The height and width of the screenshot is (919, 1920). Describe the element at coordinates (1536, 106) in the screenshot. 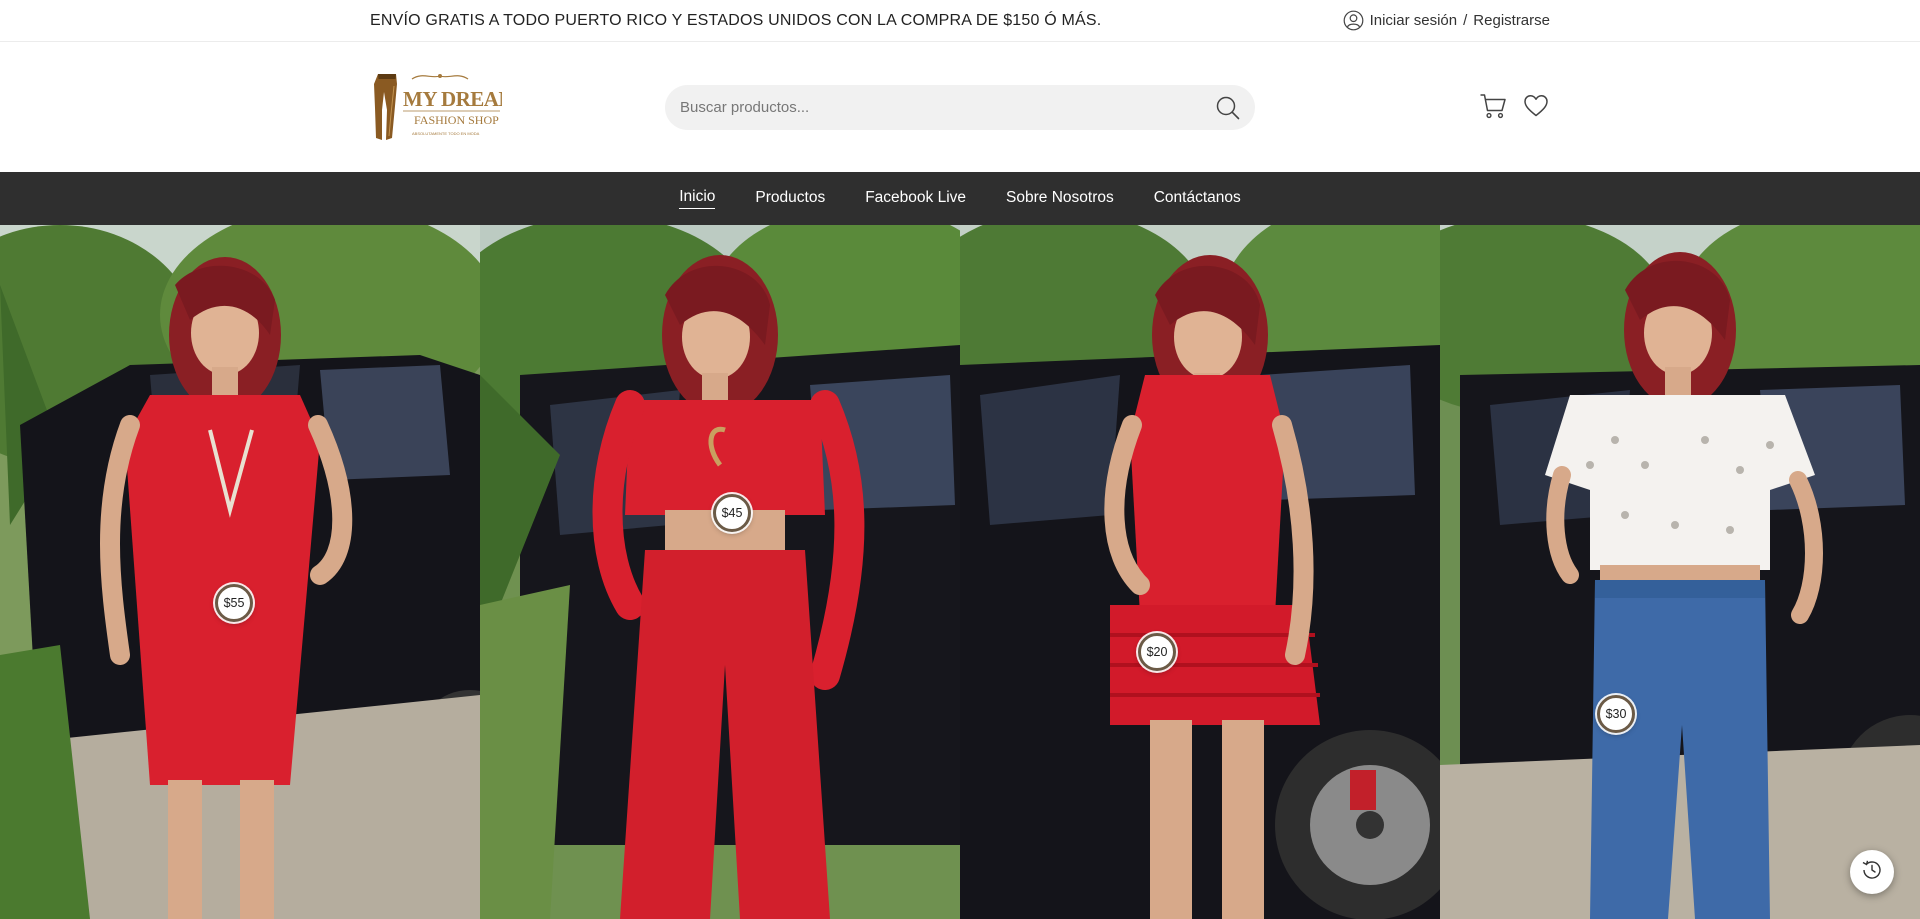

I see `wishlist-heart-icon` at that location.